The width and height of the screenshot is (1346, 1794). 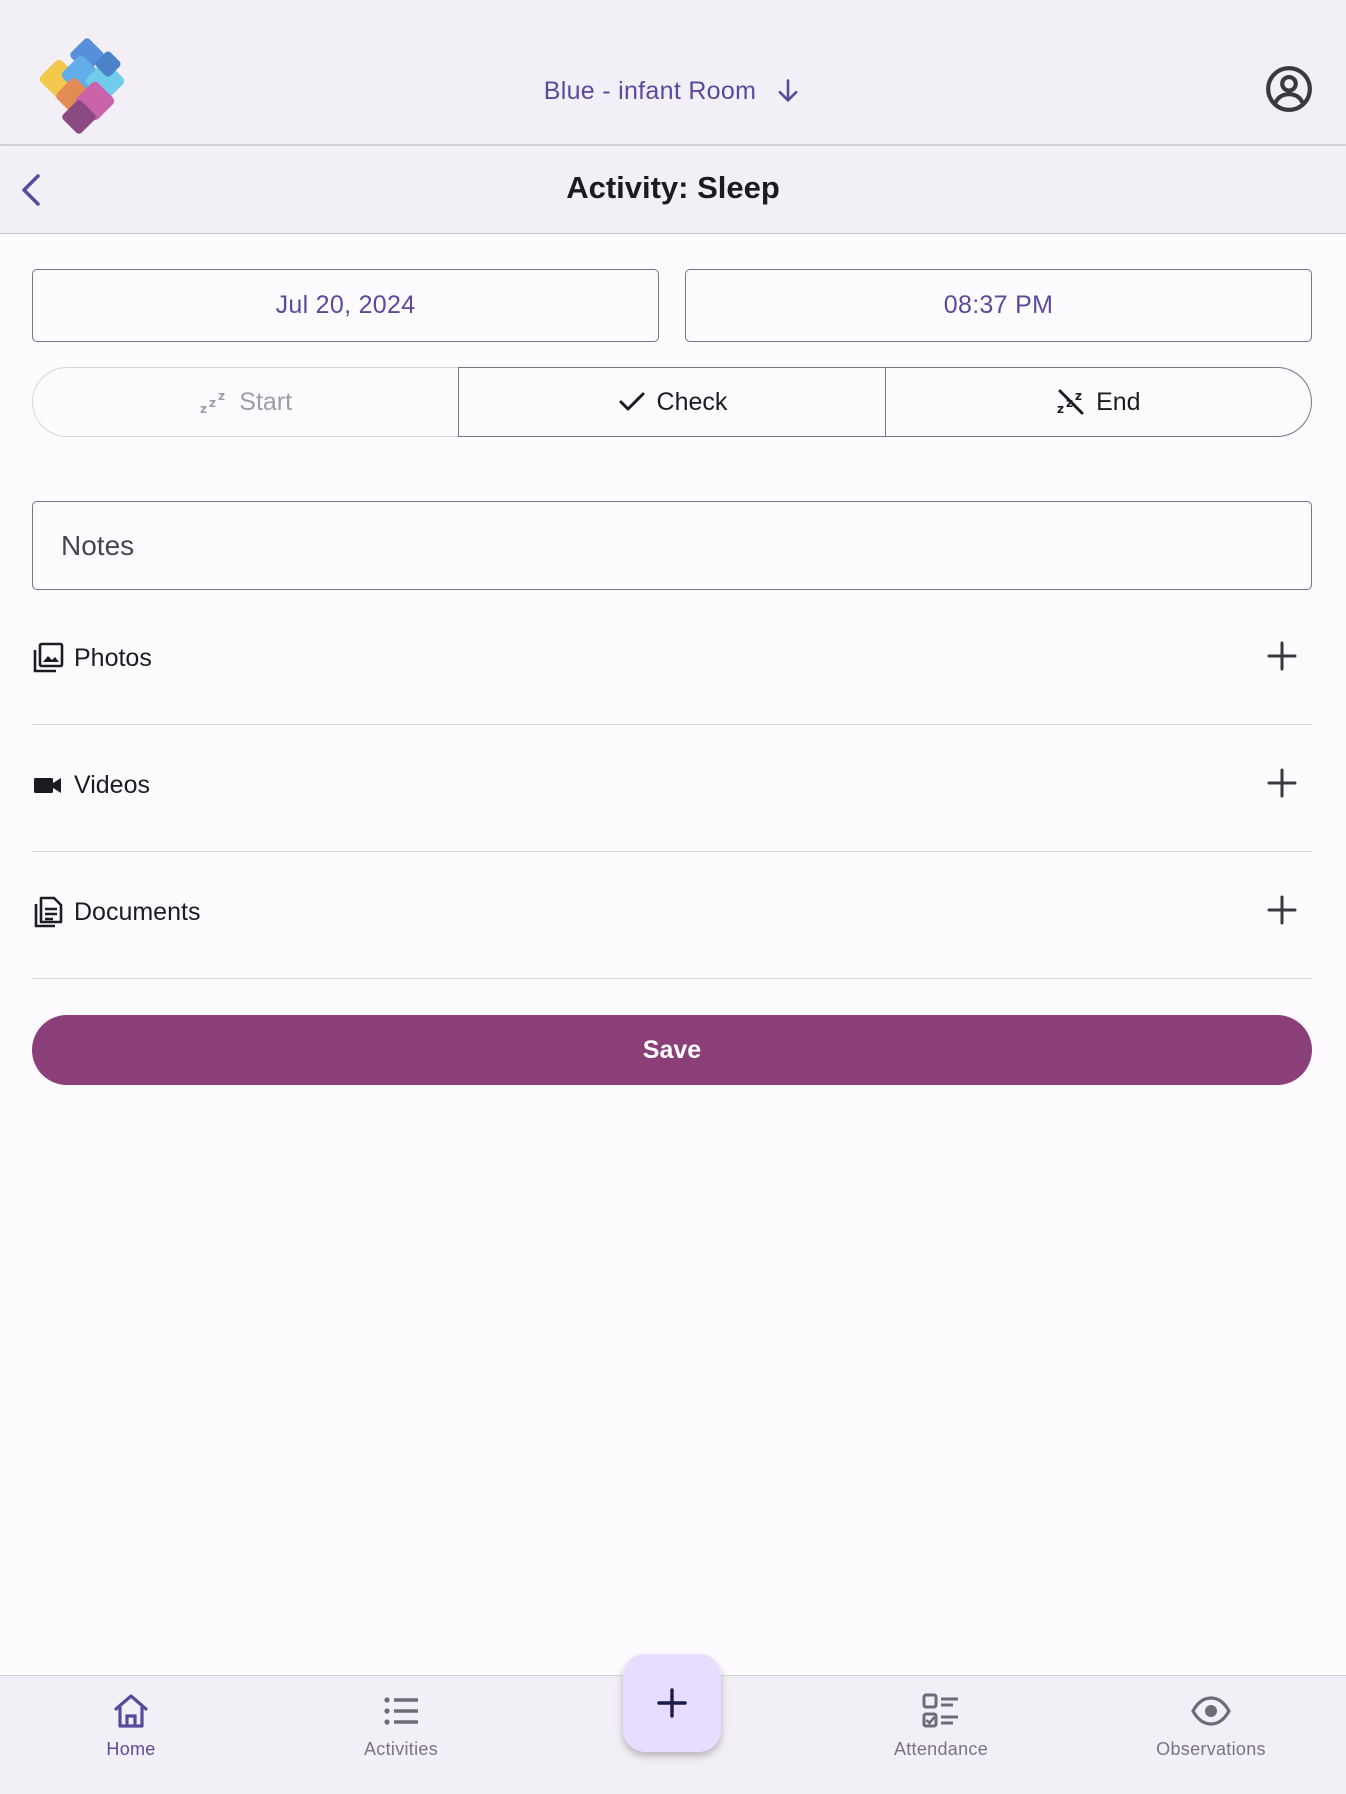 I want to click on nav-attendance: Attendance, so click(x=941, y=1731).